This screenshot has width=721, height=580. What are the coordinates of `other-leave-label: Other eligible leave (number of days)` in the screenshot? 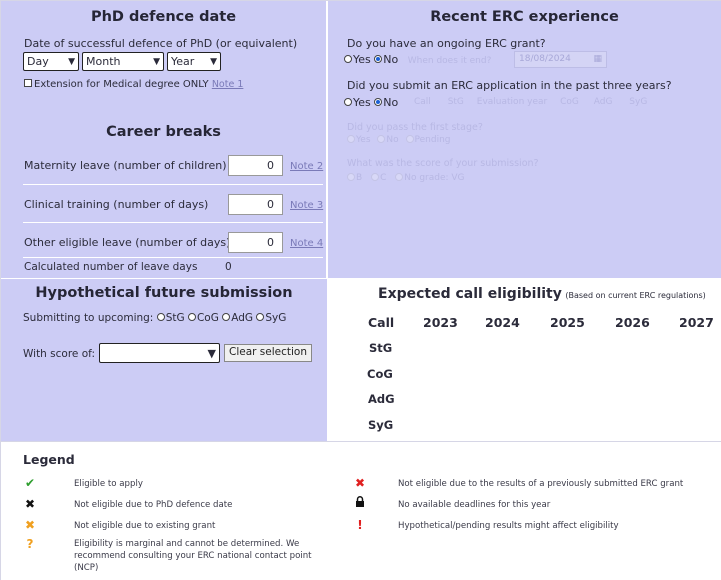 It's located at (127, 242).